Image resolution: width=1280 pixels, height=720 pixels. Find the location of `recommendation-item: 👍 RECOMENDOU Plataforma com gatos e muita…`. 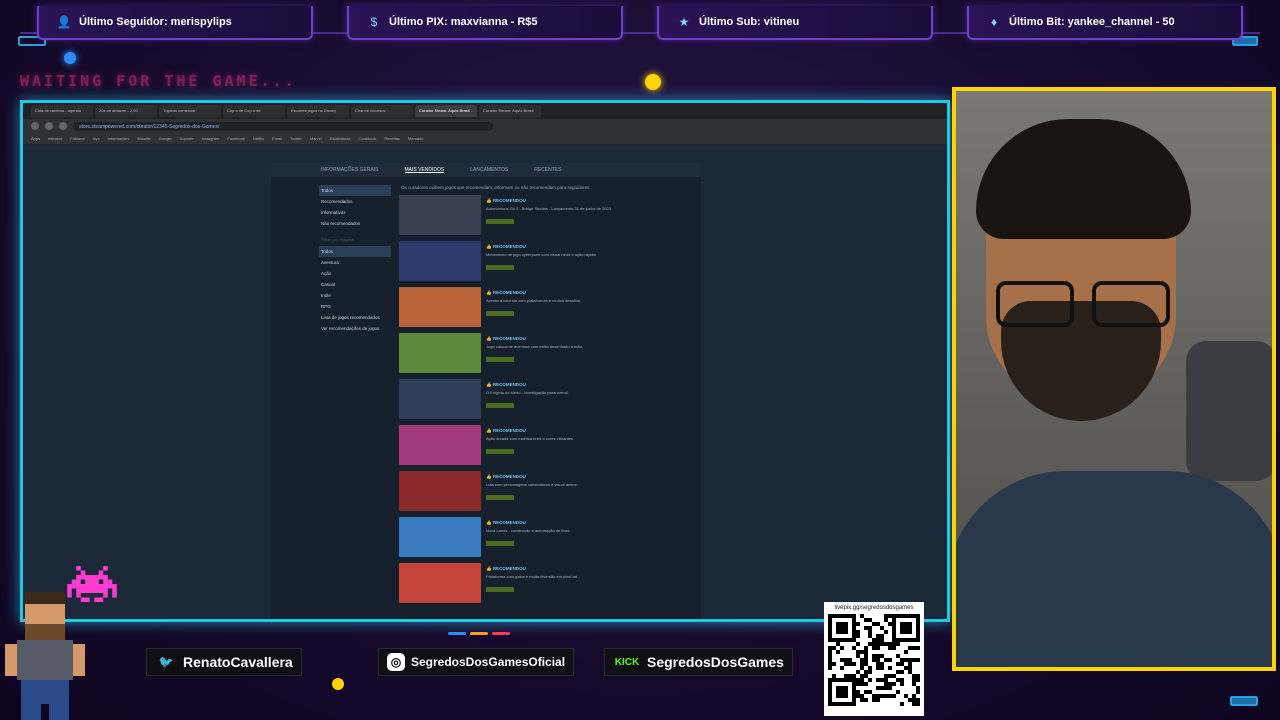

recommendation-item: 👍 RECOMENDOU Plataforma com gatos e muita… is located at coordinates (525, 586).